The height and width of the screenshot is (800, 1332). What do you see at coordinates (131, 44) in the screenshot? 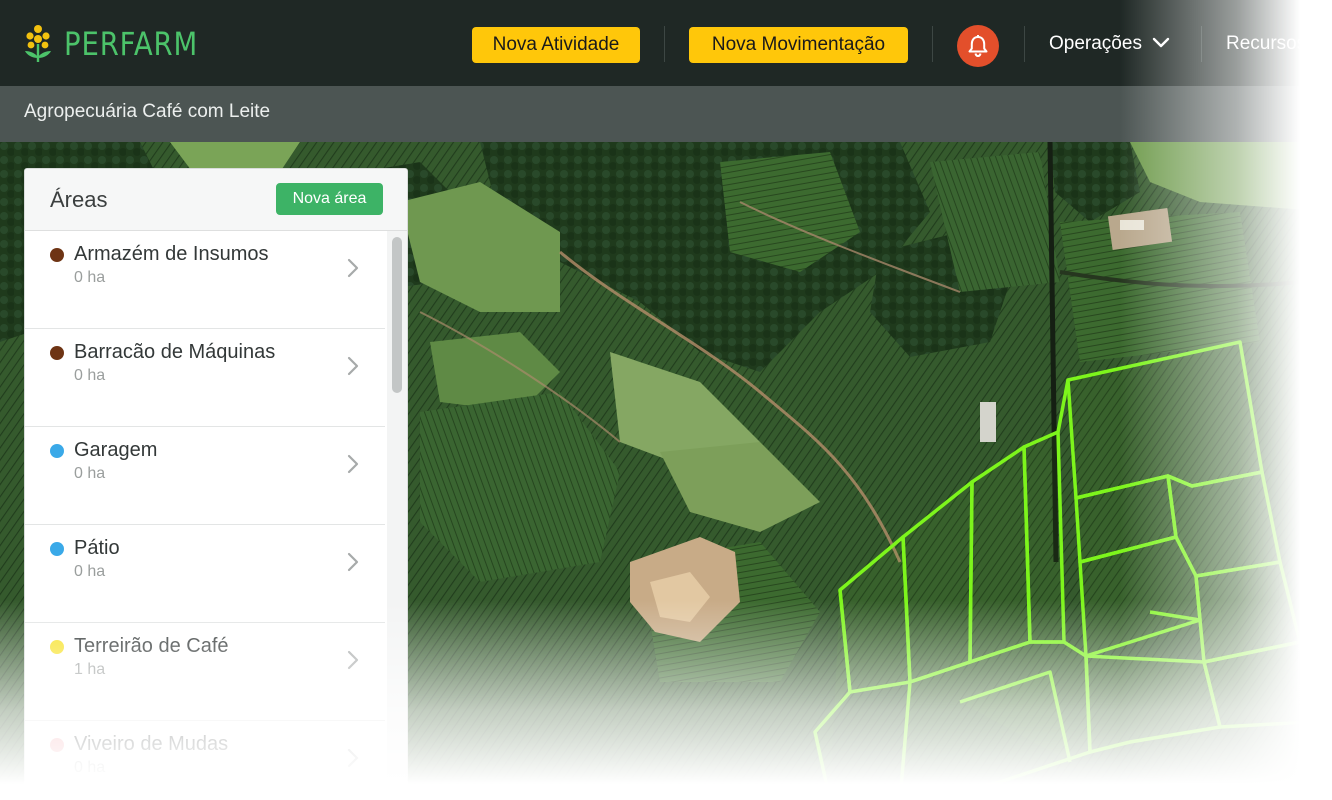
I see `brand-name: PERFARM` at bounding box center [131, 44].